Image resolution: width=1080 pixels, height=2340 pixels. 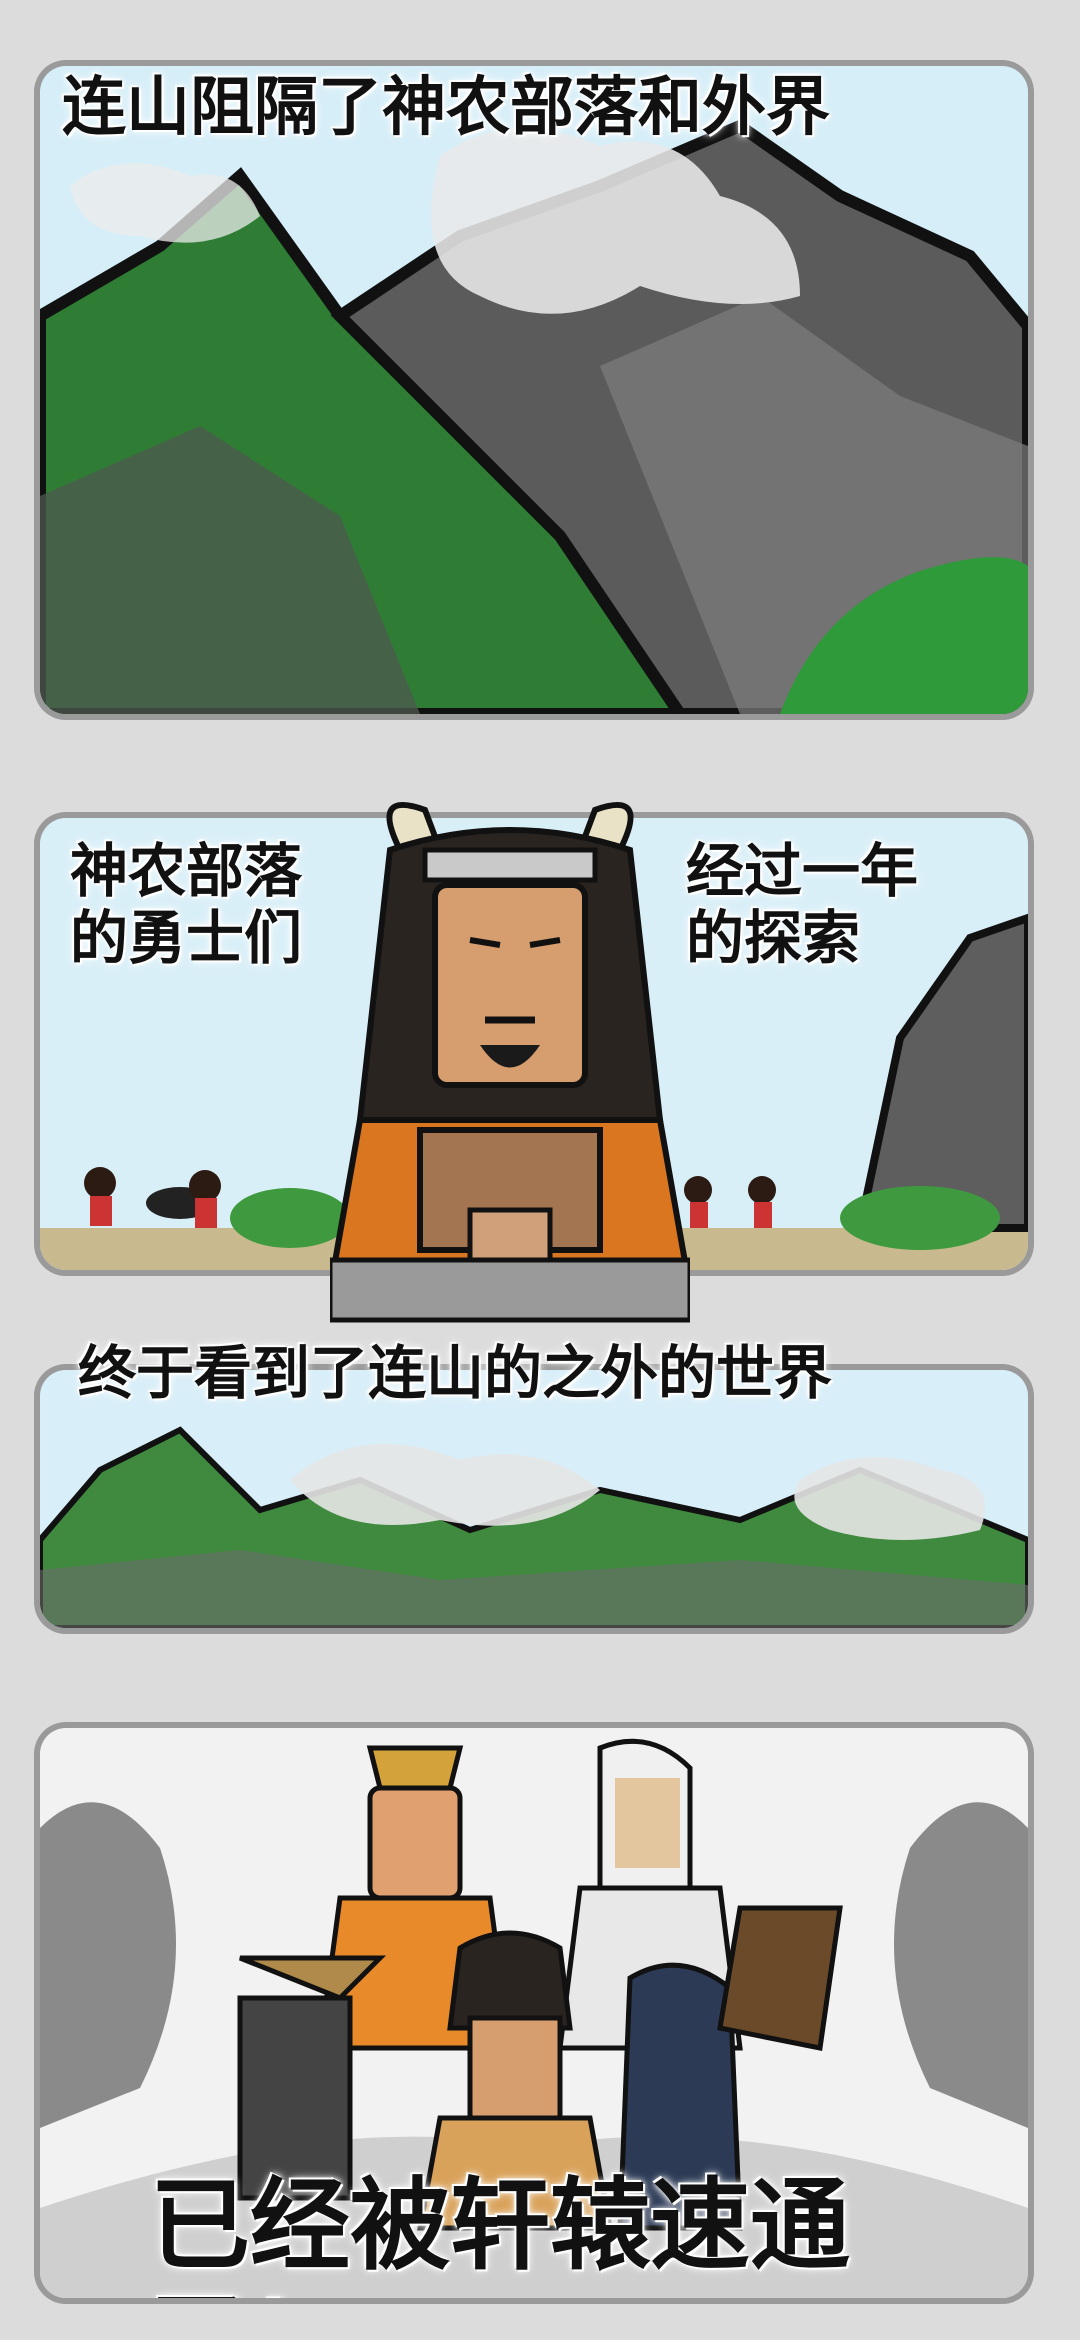 What do you see at coordinates (455, 1373) in the screenshot?
I see `panel-3-caption: 终于看到了连山的之外的世界` at bounding box center [455, 1373].